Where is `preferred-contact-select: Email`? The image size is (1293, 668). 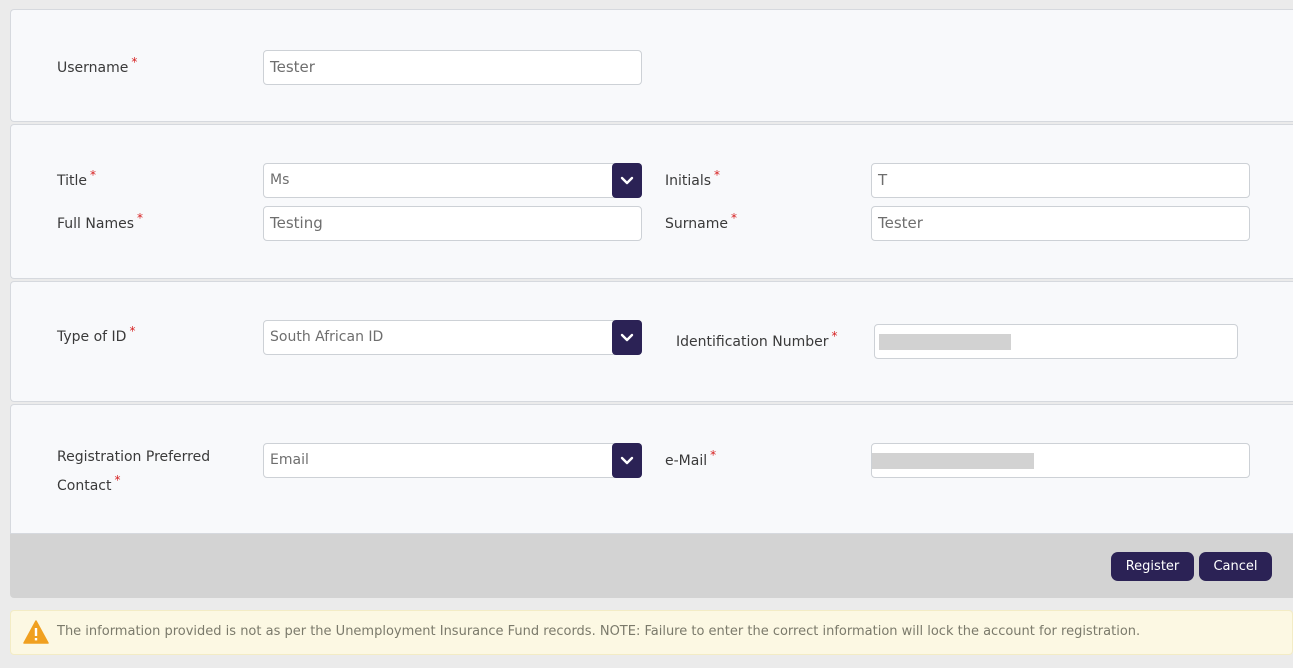 preferred-contact-select: Email is located at coordinates (452, 460).